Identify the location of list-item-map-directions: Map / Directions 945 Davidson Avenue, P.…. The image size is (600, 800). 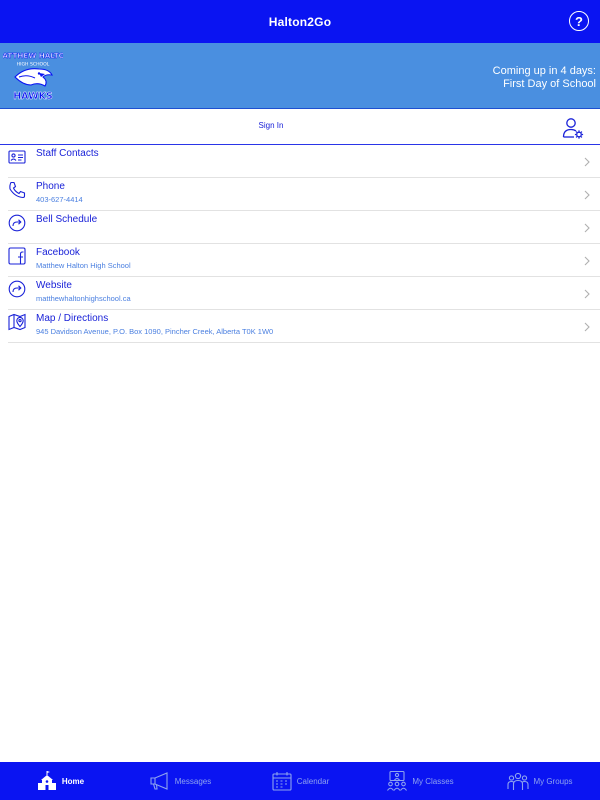
(304, 326).